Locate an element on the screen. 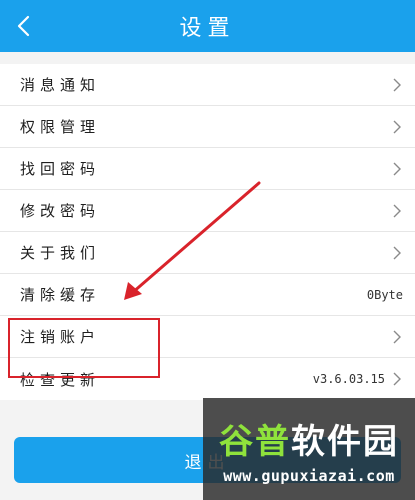 The width and height of the screenshot is (415, 500). settings-item-label: 权限管理 is located at coordinates (60, 127).